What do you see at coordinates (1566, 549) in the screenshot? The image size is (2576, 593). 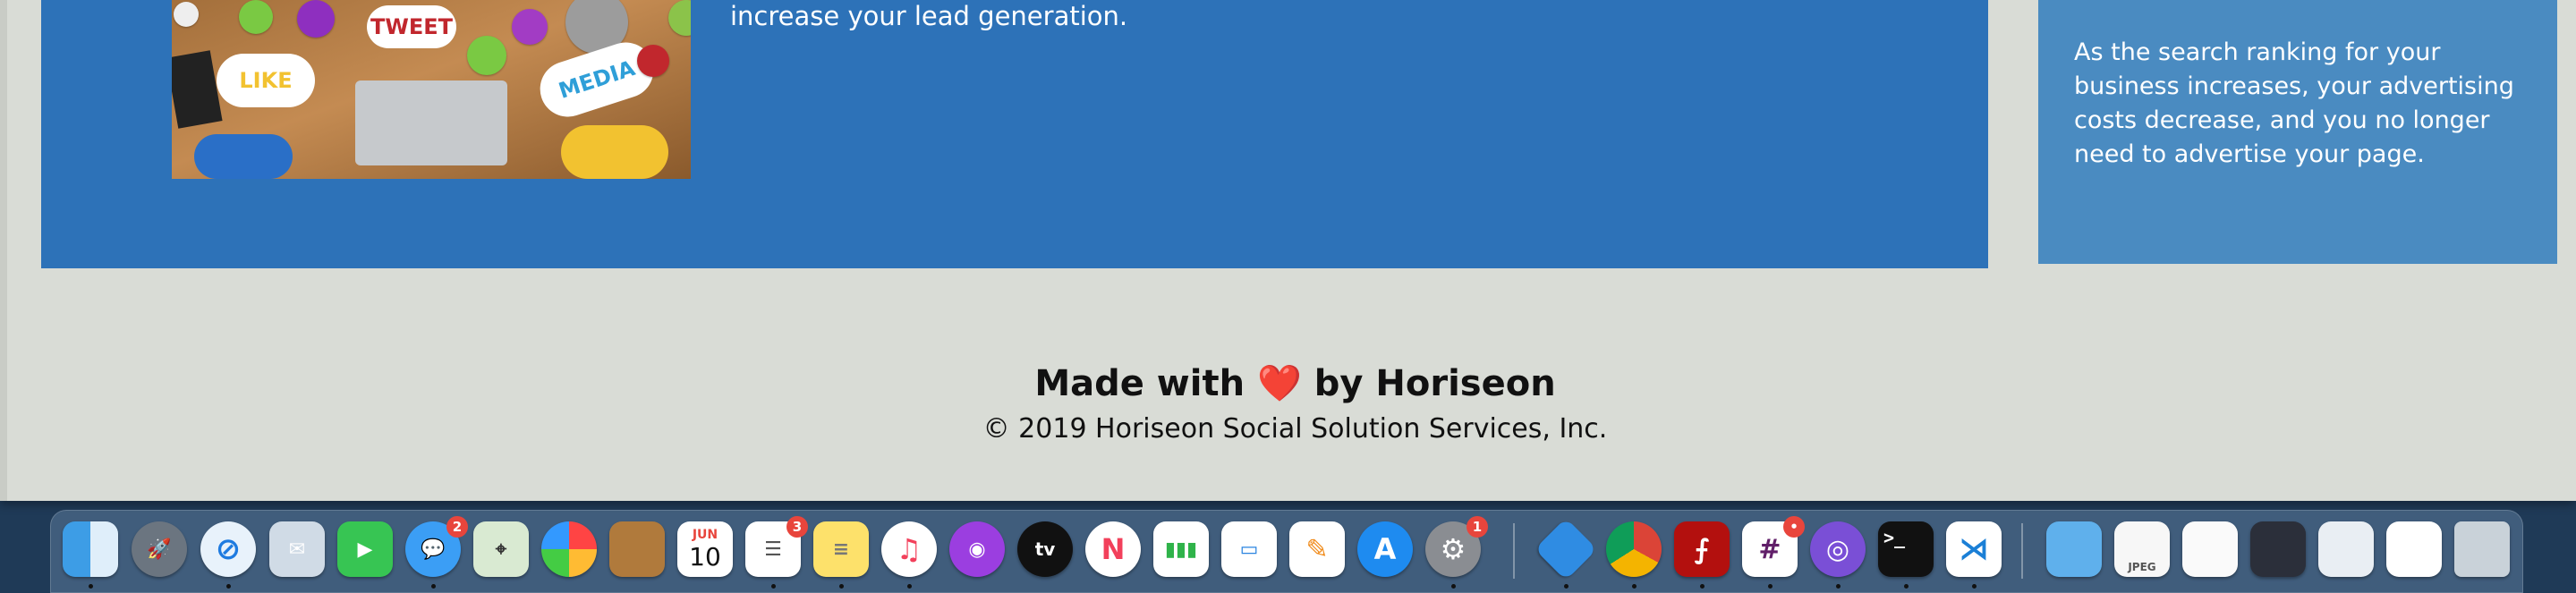 I see `bluetooth-icon` at bounding box center [1566, 549].